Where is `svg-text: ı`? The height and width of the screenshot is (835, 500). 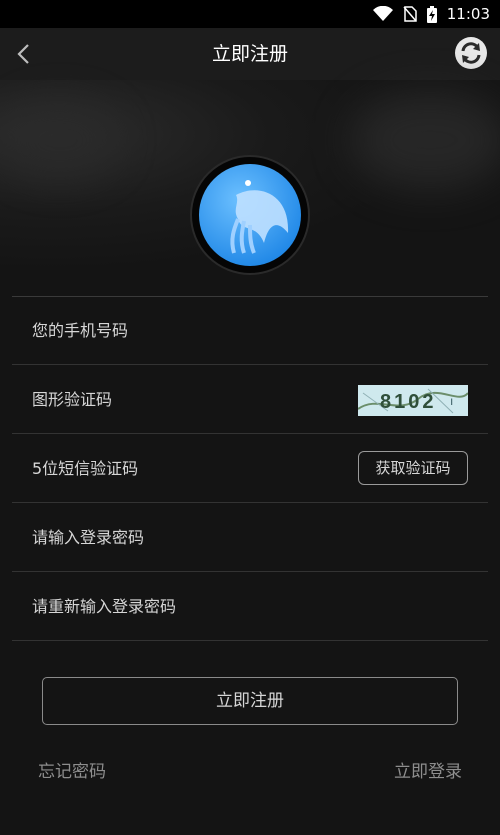 svg-text: ı is located at coordinates (451, 401).